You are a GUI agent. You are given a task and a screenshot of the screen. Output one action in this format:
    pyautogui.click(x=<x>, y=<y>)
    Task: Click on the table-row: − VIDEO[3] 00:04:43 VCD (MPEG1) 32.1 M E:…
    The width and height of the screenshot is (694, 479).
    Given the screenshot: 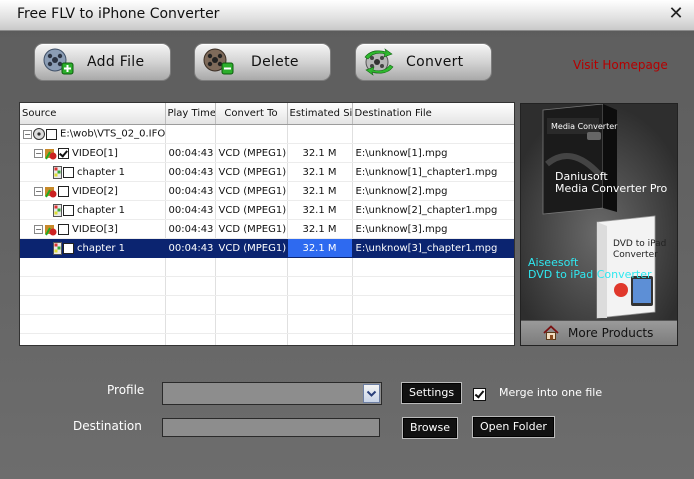 What is the action you would take?
    pyautogui.click(x=267, y=229)
    